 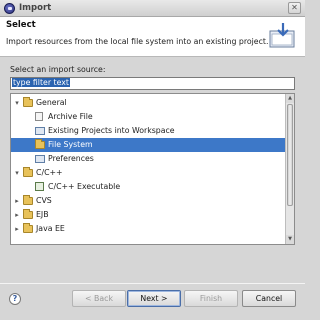 I want to click on next-button: Next >, so click(x=154, y=298).